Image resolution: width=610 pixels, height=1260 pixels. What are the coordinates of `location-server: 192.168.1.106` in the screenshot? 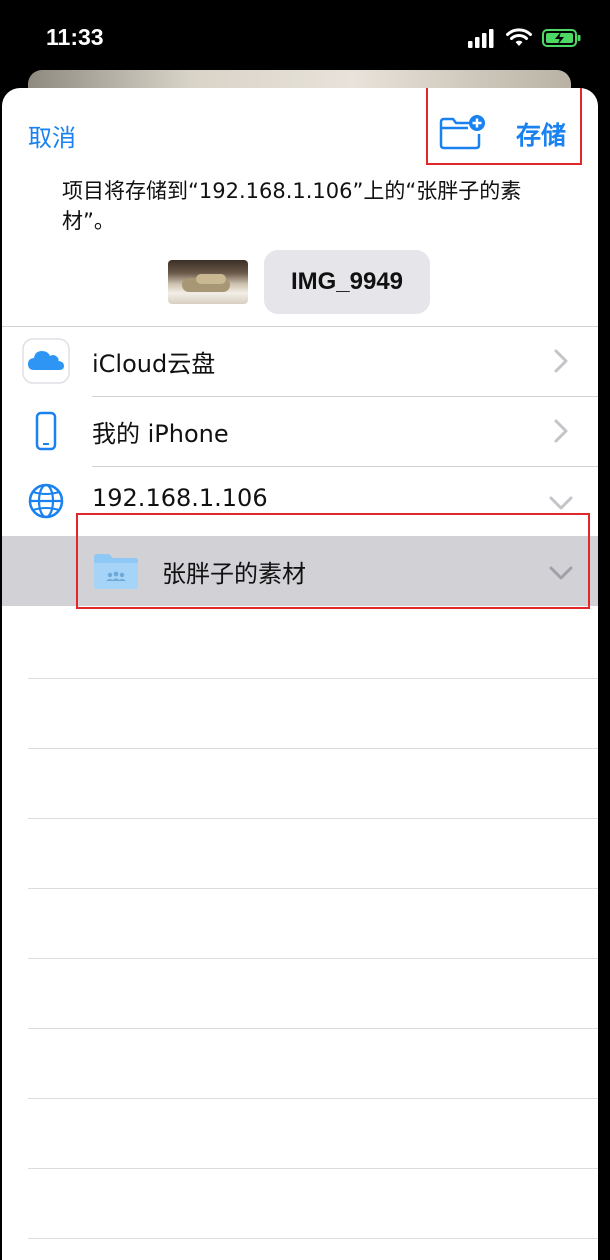 It's located at (300, 501).